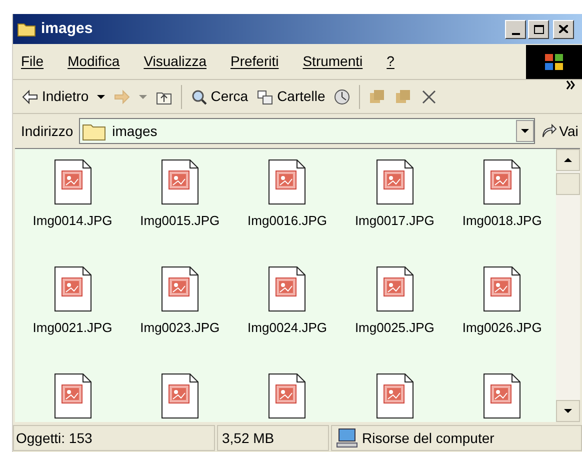  Describe the element at coordinates (549, 131) in the screenshot. I see `curved-arrow-icon` at that location.